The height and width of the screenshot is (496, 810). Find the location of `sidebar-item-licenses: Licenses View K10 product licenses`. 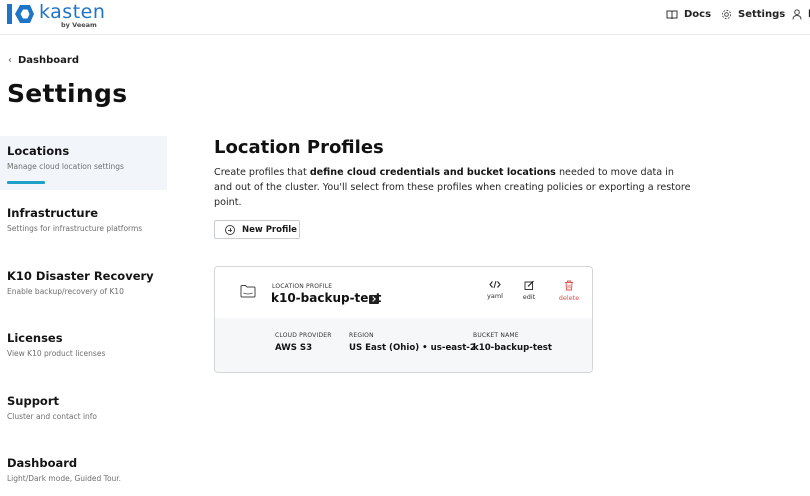

sidebar-item-licenses: Licenses View K10 product licenses is located at coordinates (83, 350).